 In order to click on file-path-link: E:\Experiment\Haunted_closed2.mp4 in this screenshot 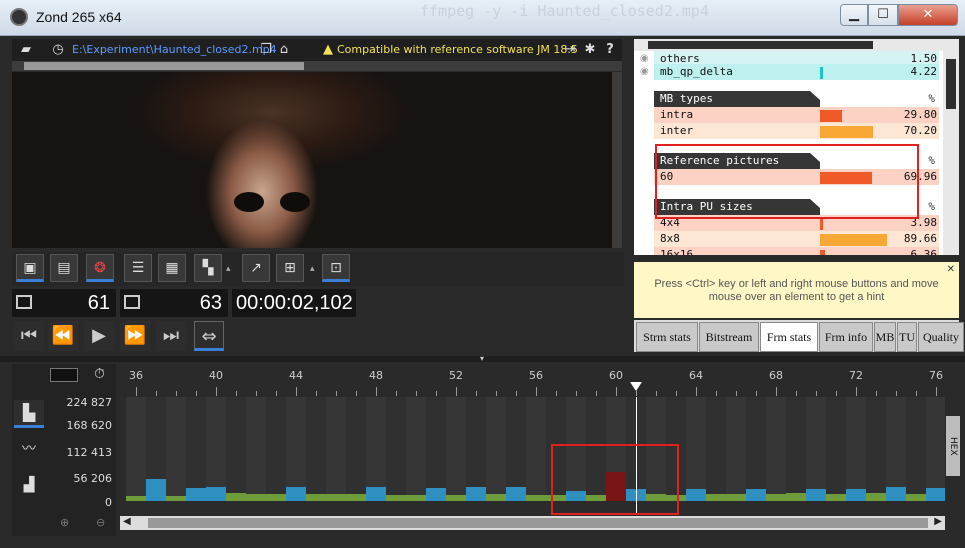, I will do `click(174, 49)`.